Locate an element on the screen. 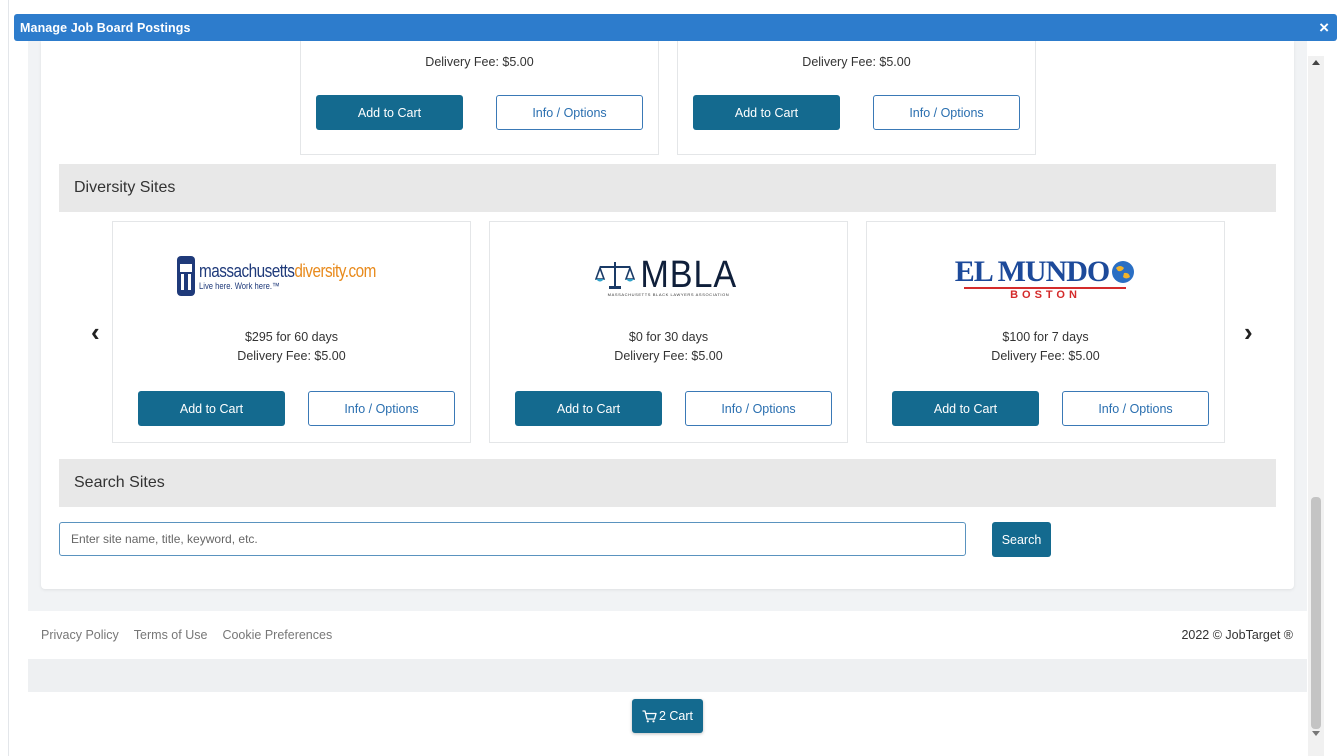  globe-icon is located at coordinates (1123, 272).